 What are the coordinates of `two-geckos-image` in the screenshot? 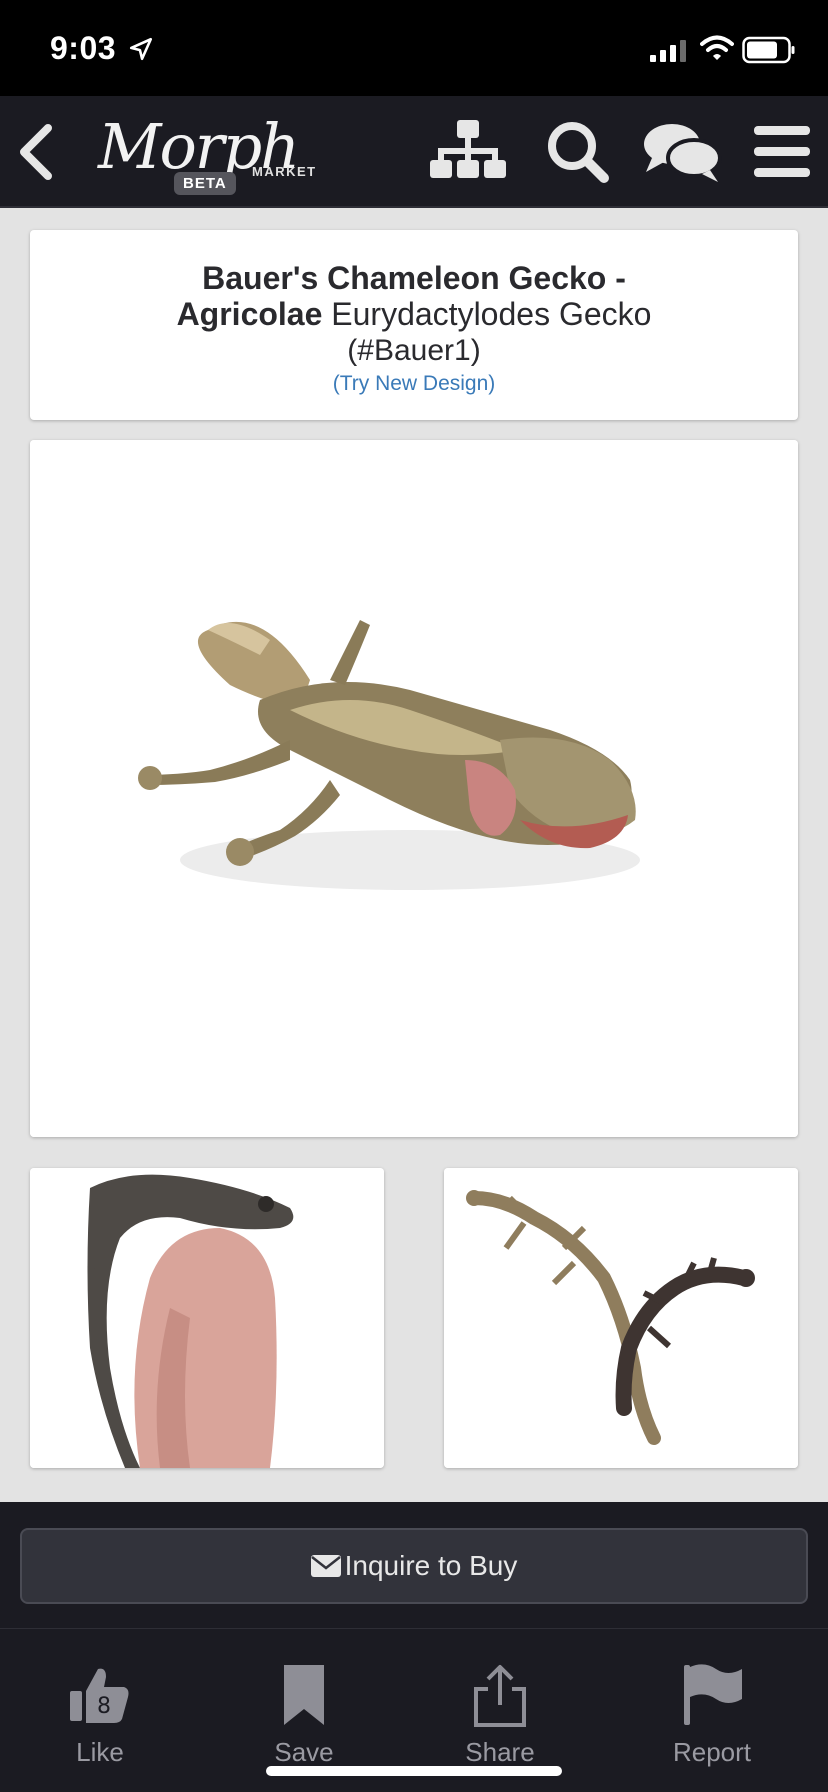 It's located at (621, 1318).